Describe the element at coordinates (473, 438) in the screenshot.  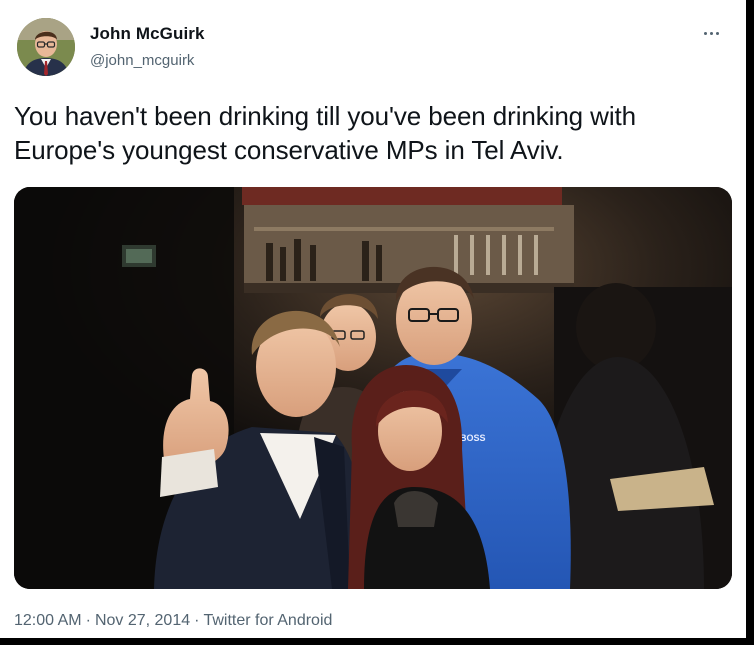
I see `shirt-logo: BOSS` at that location.